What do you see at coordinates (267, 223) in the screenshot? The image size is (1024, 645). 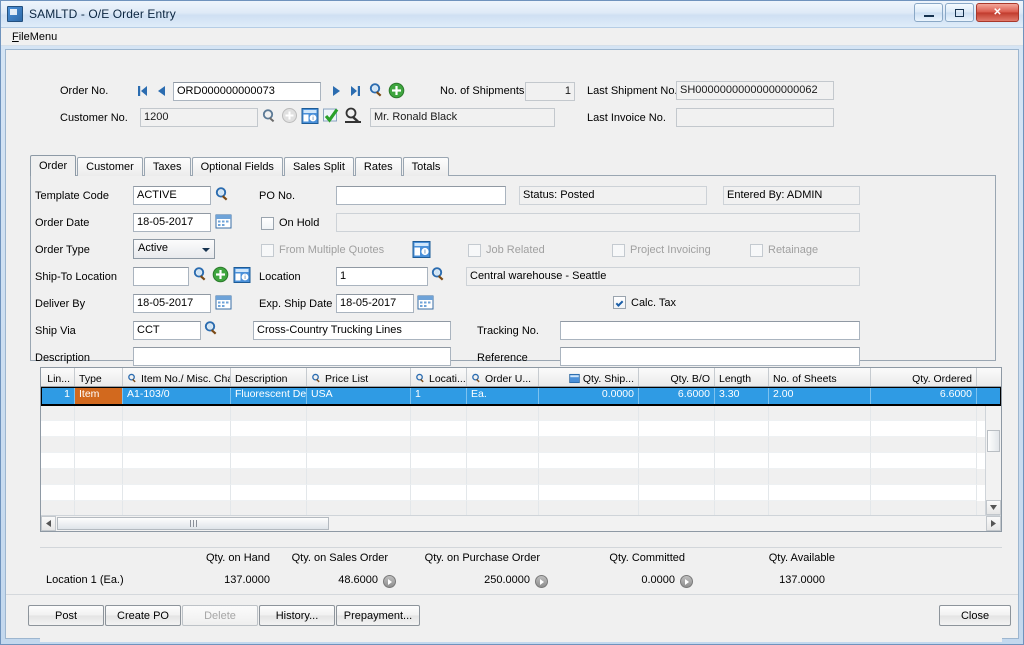 I see `on-hold-checkbox` at bounding box center [267, 223].